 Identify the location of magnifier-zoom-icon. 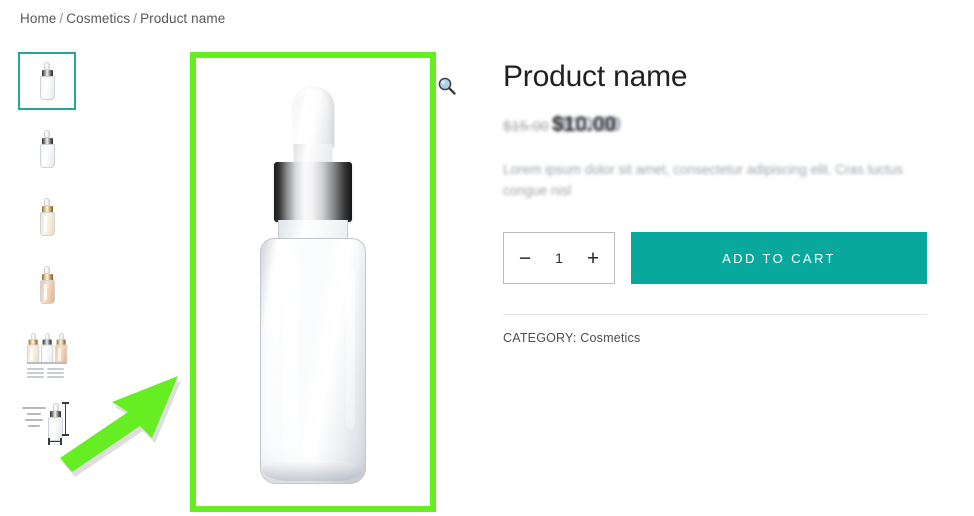
(447, 86).